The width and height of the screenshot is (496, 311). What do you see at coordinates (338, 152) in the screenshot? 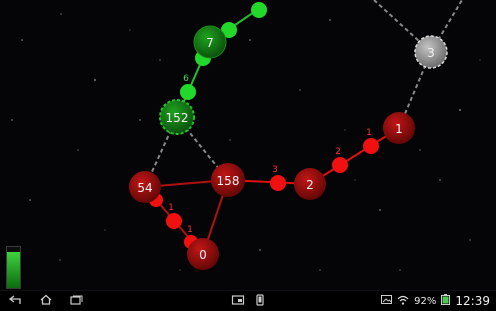
I see `player-unit-count: 2` at bounding box center [338, 152].